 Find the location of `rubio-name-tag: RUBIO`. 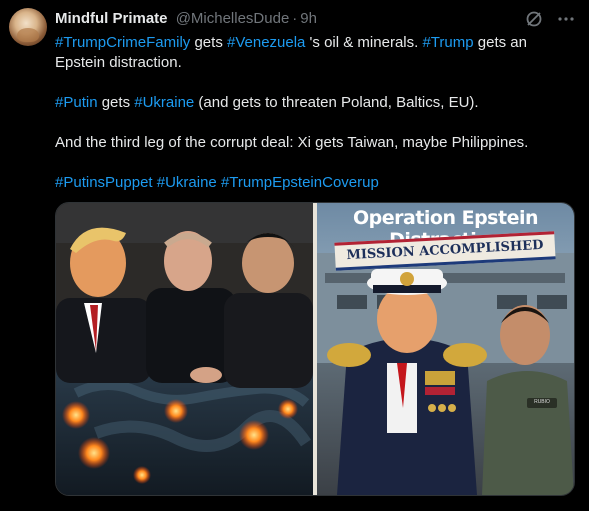

rubio-name-tag: RUBIO is located at coordinates (542, 402).